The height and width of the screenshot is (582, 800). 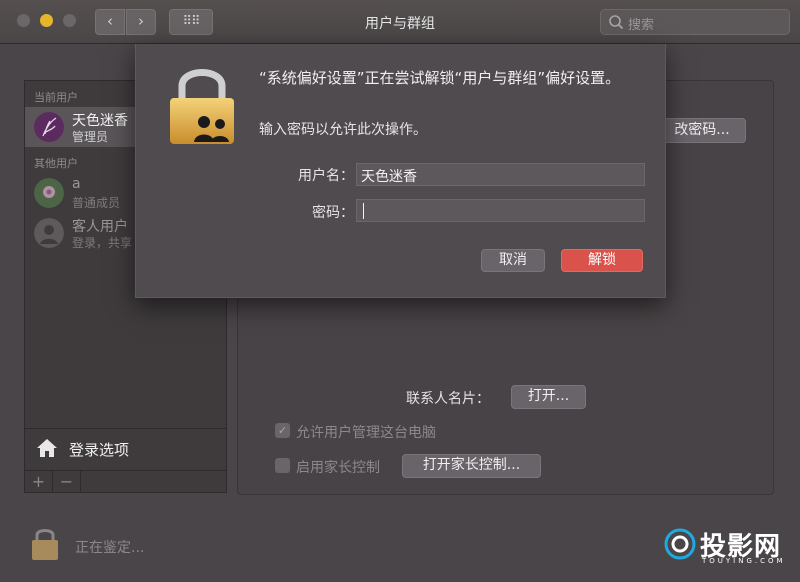 I want to click on user-name: 天色迷香, so click(x=100, y=121).